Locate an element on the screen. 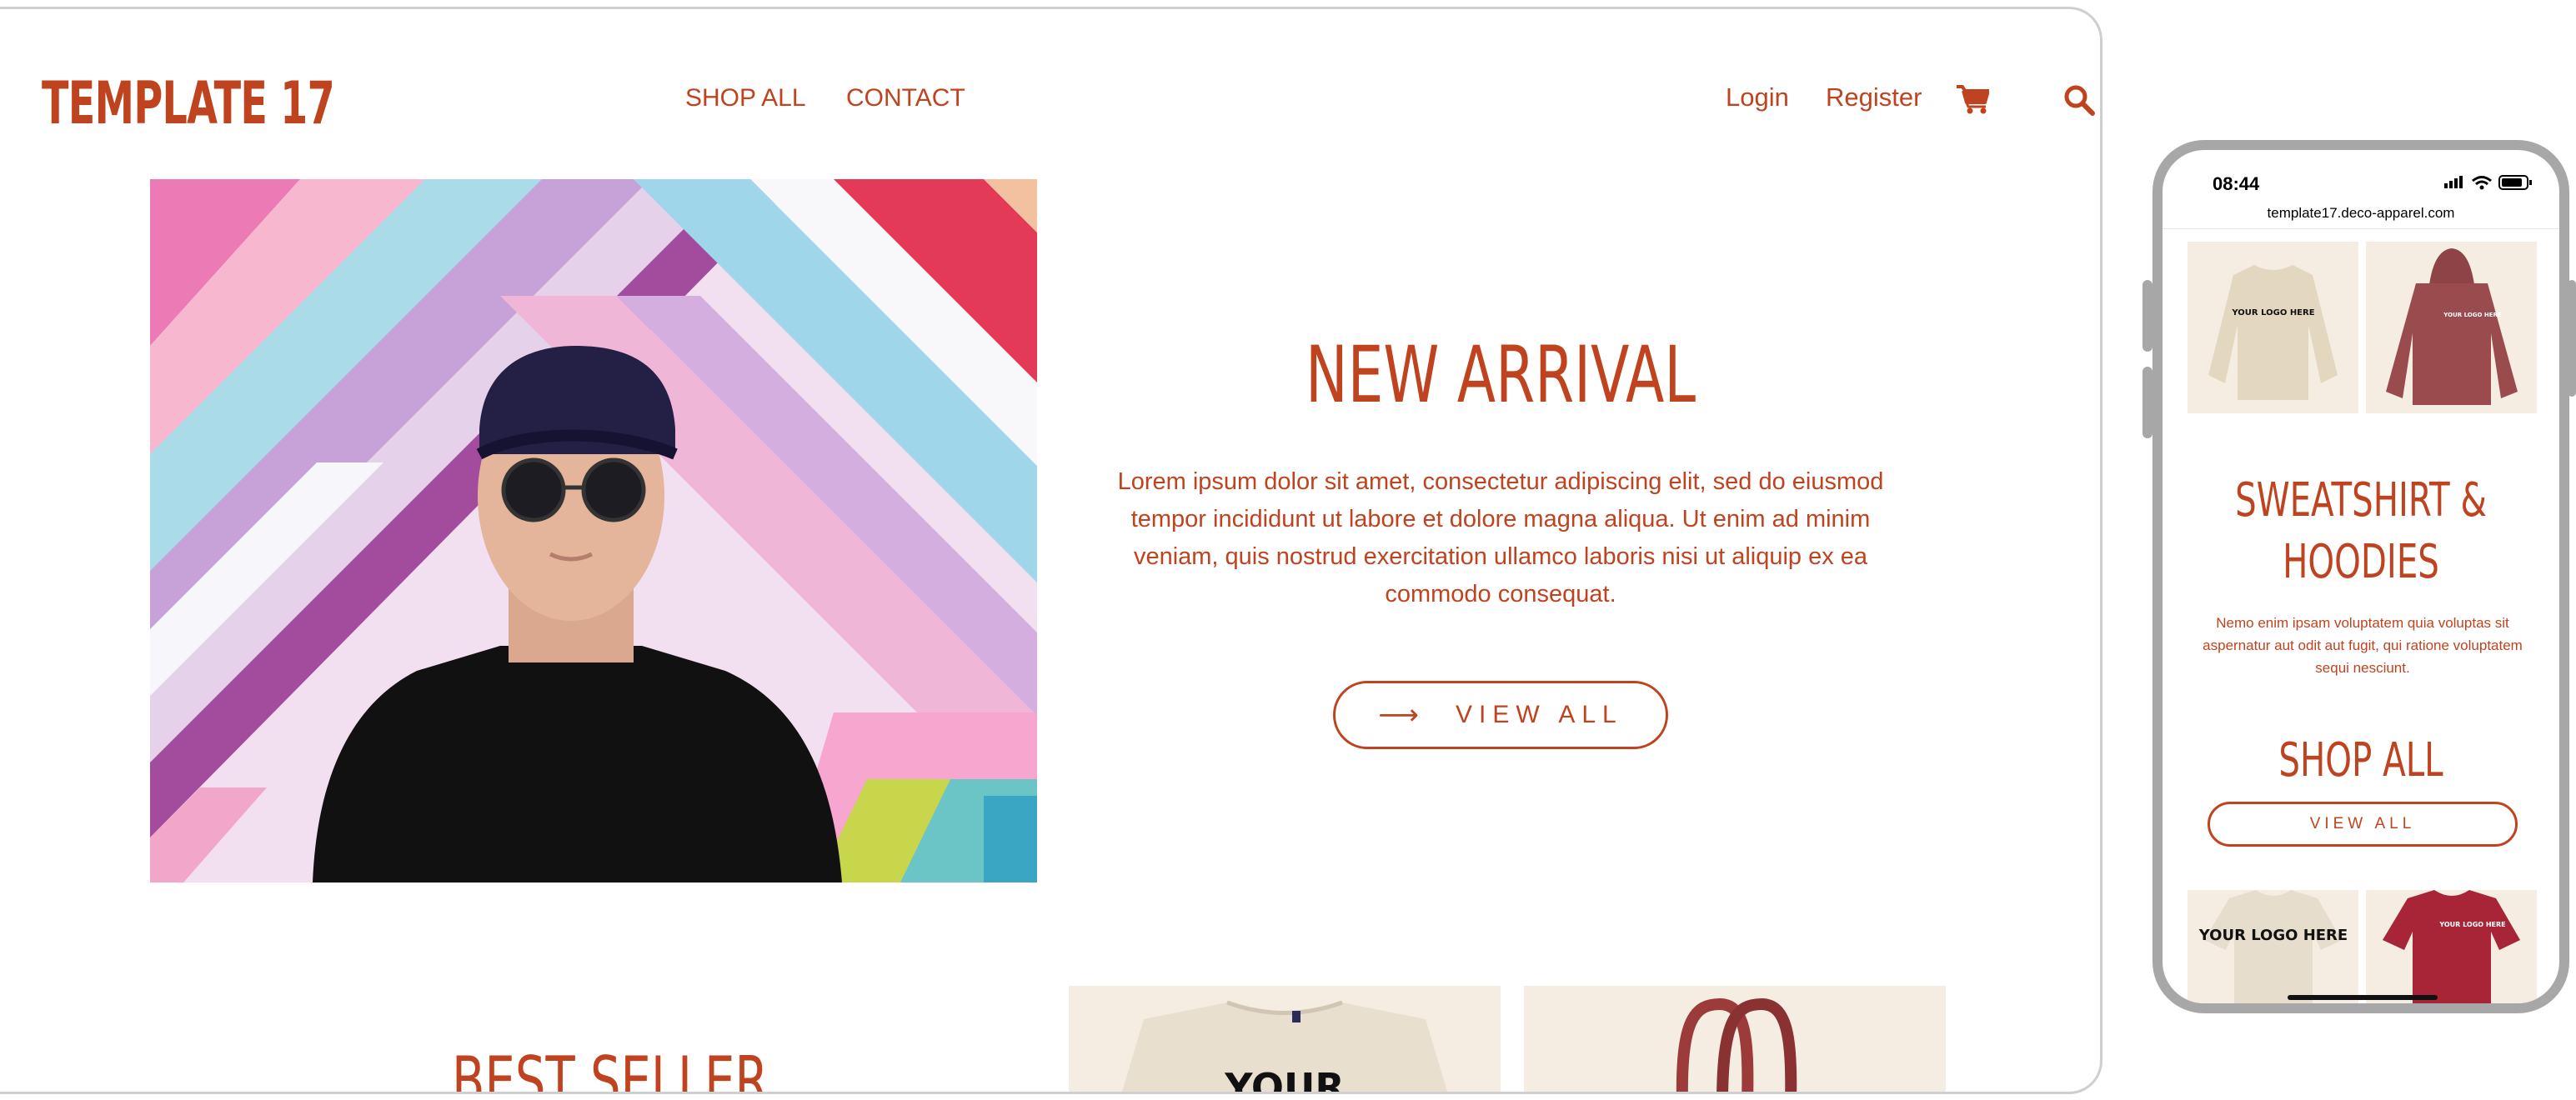  best-seller-title: BEST SELLER is located at coordinates (610, 1068).